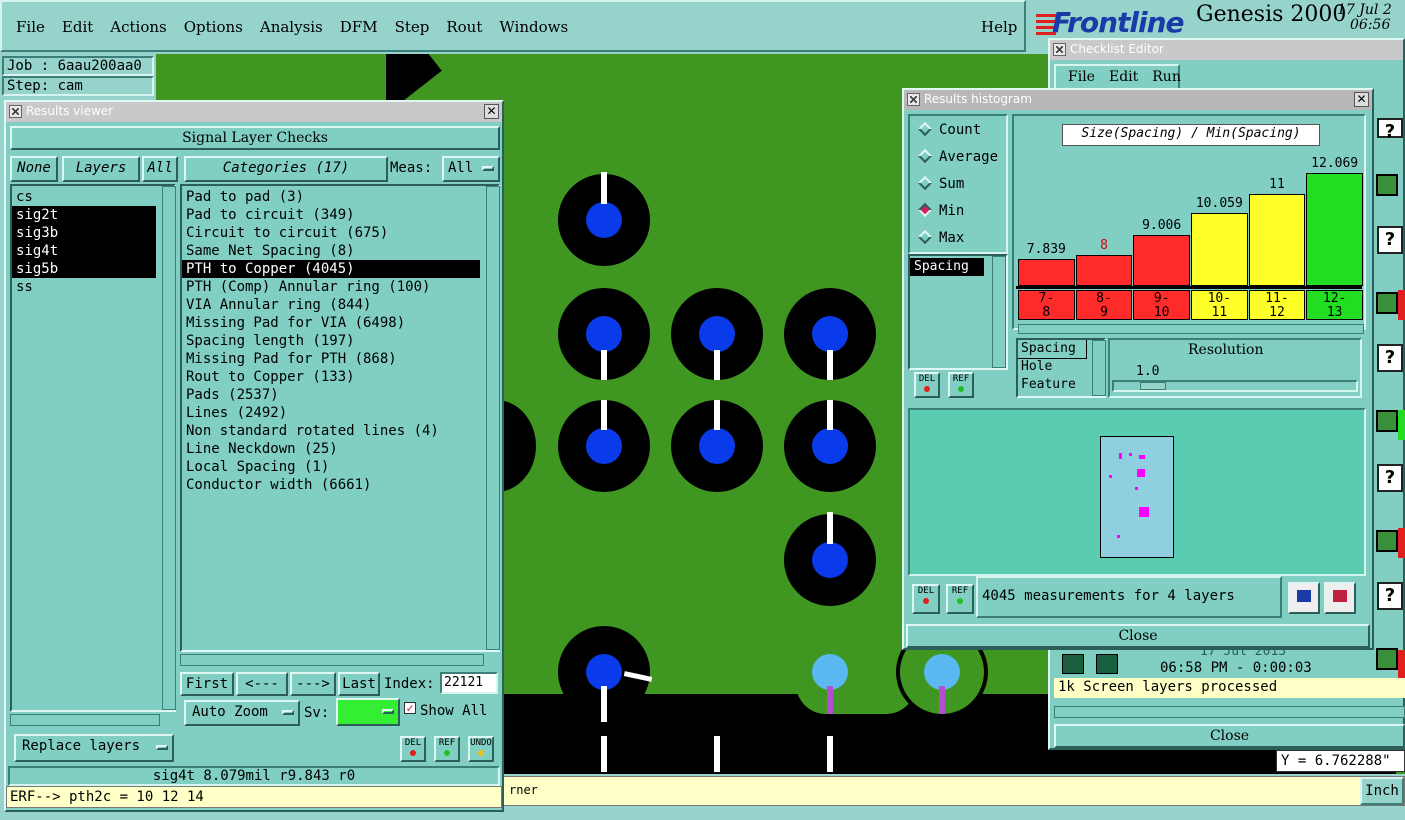 The height and width of the screenshot is (820, 1405). I want to click on checklist-titlebar: Checklist Editor, so click(1226, 50).